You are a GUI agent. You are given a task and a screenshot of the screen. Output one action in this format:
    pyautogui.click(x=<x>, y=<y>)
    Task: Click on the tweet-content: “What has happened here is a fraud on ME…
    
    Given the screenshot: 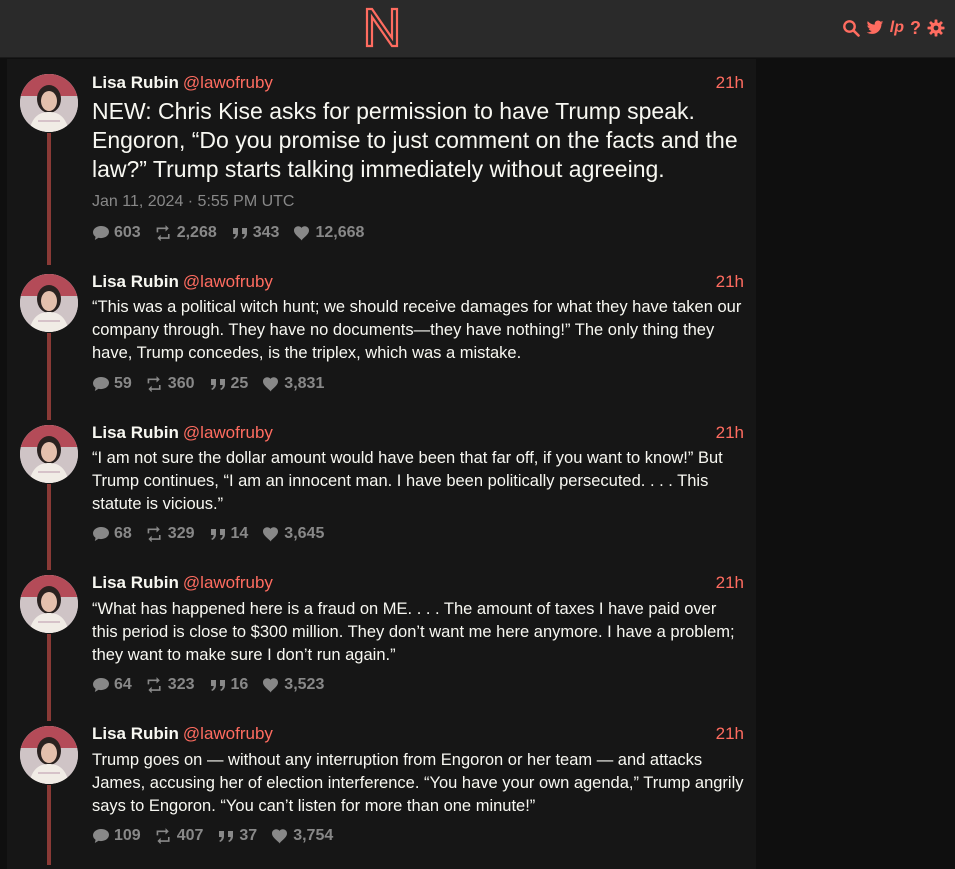 What is the action you would take?
    pyautogui.click(x=413, y=632)
    